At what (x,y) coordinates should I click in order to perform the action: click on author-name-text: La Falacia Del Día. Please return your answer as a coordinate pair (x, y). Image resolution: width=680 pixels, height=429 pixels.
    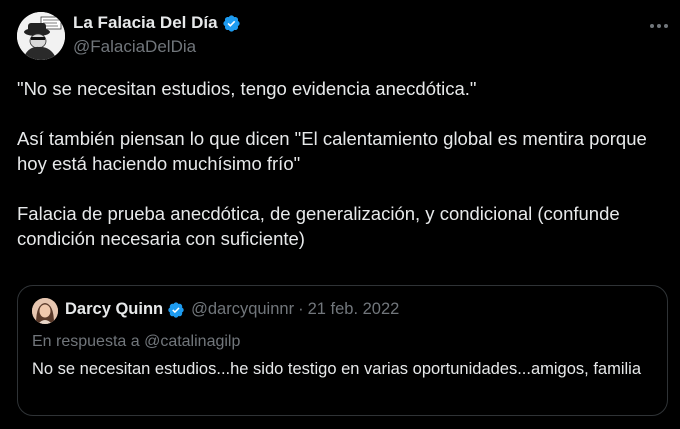
    Looking at the image, I should click on (145, 23).